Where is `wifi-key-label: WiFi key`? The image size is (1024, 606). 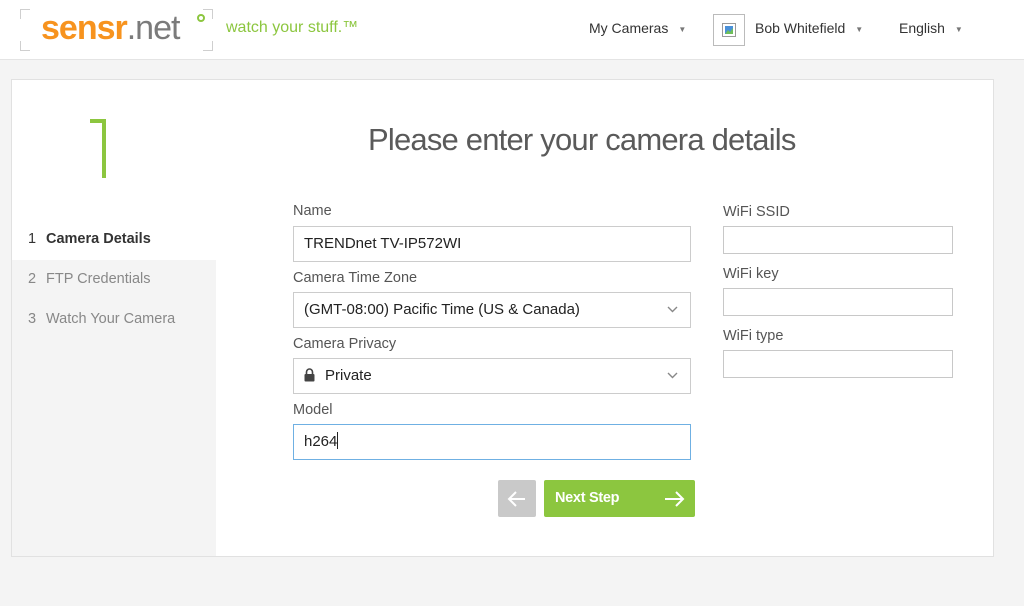 wifi-key-label: WiFi key is located at coordinates (751, 274).